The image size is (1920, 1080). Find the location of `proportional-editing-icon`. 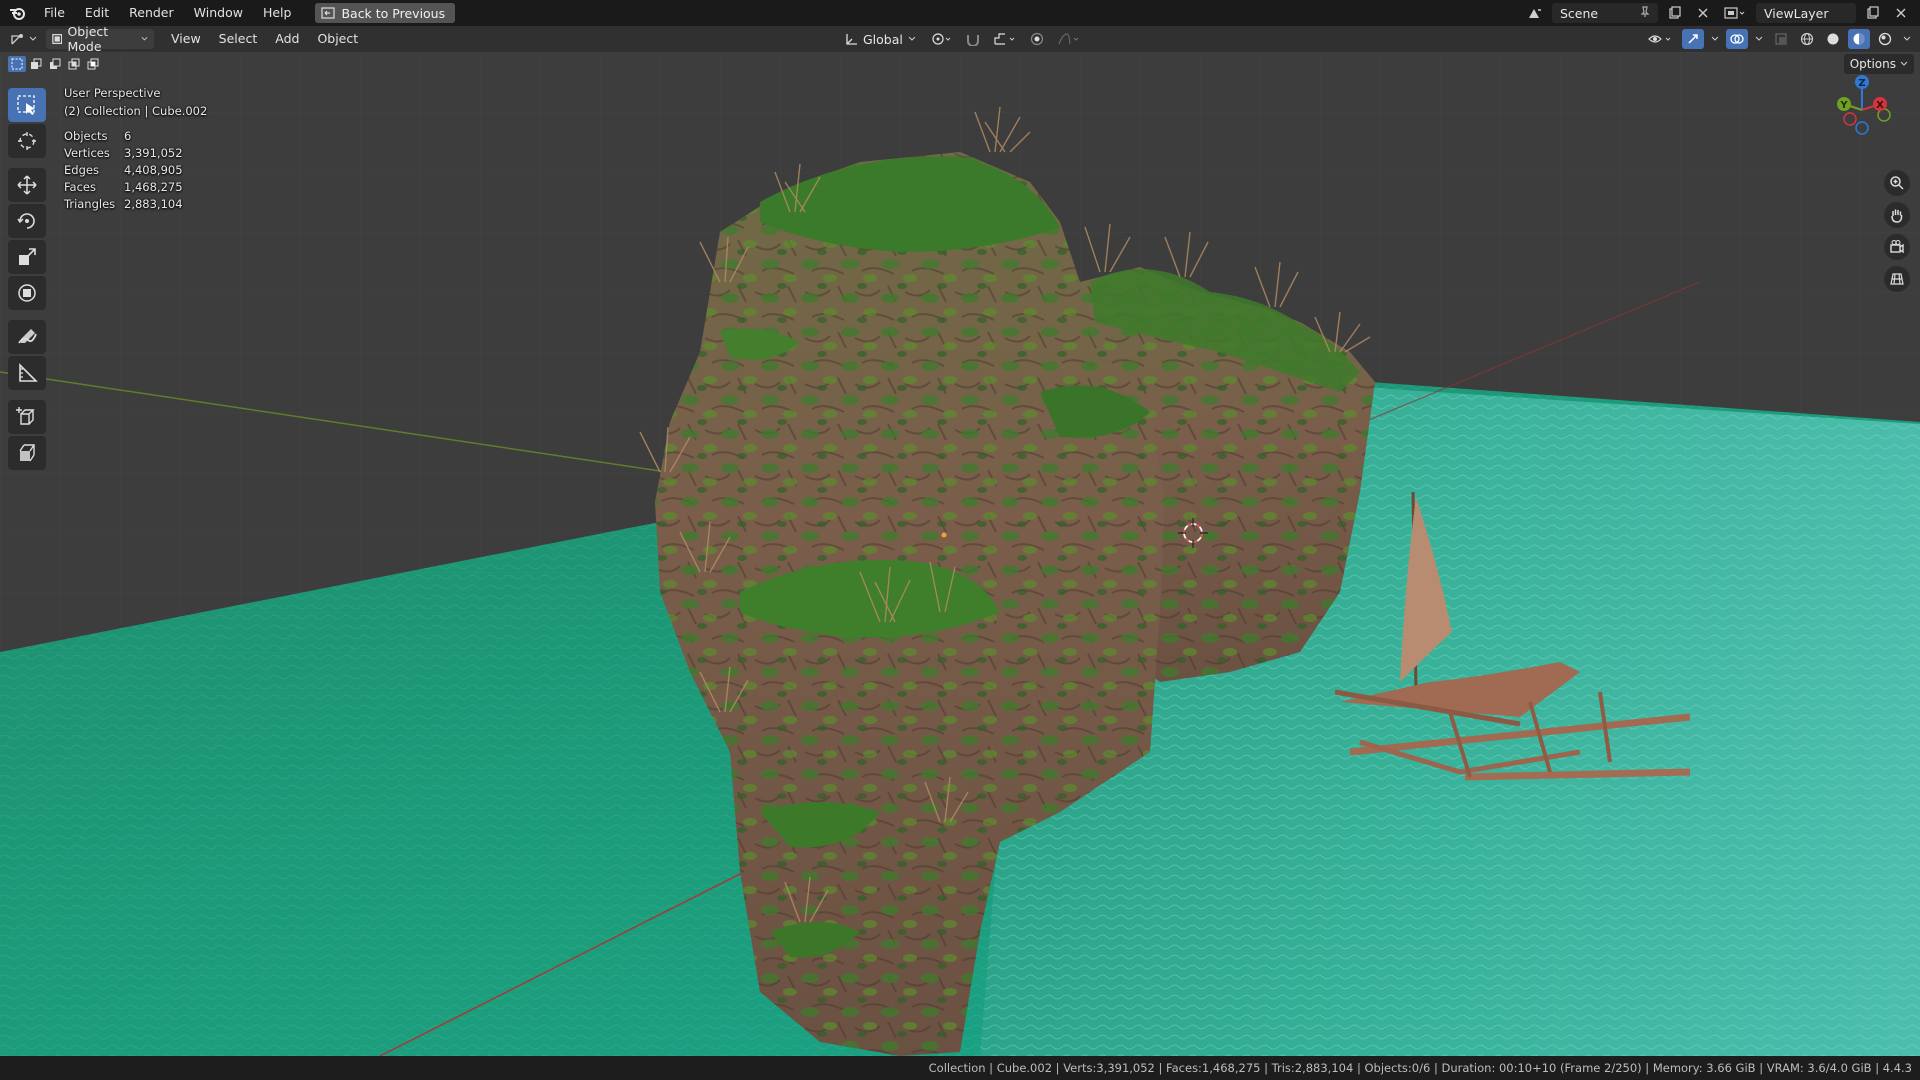

proportional-editing-icon is located at coordinates (1037, 39).